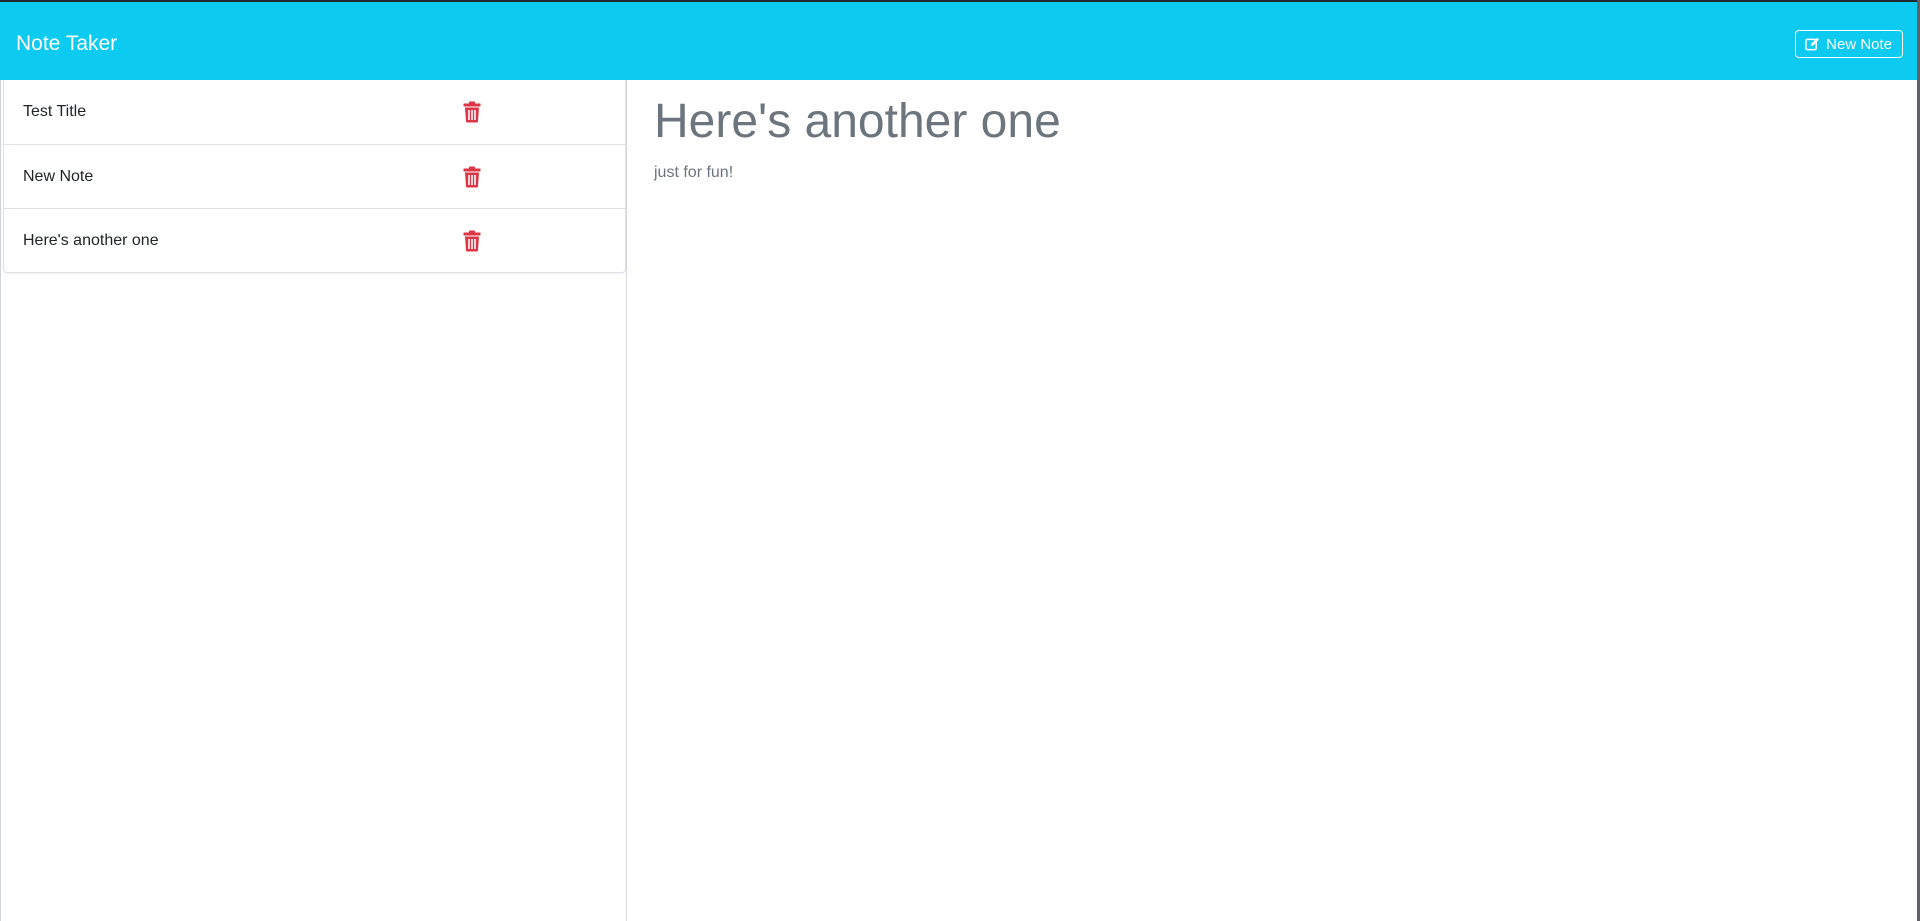 This screenshot has height=921, width=1920. What do you see at coordinates (58, 176) in the screenshot?
I see `note-title: New Note` at bounding box center [58, 176].